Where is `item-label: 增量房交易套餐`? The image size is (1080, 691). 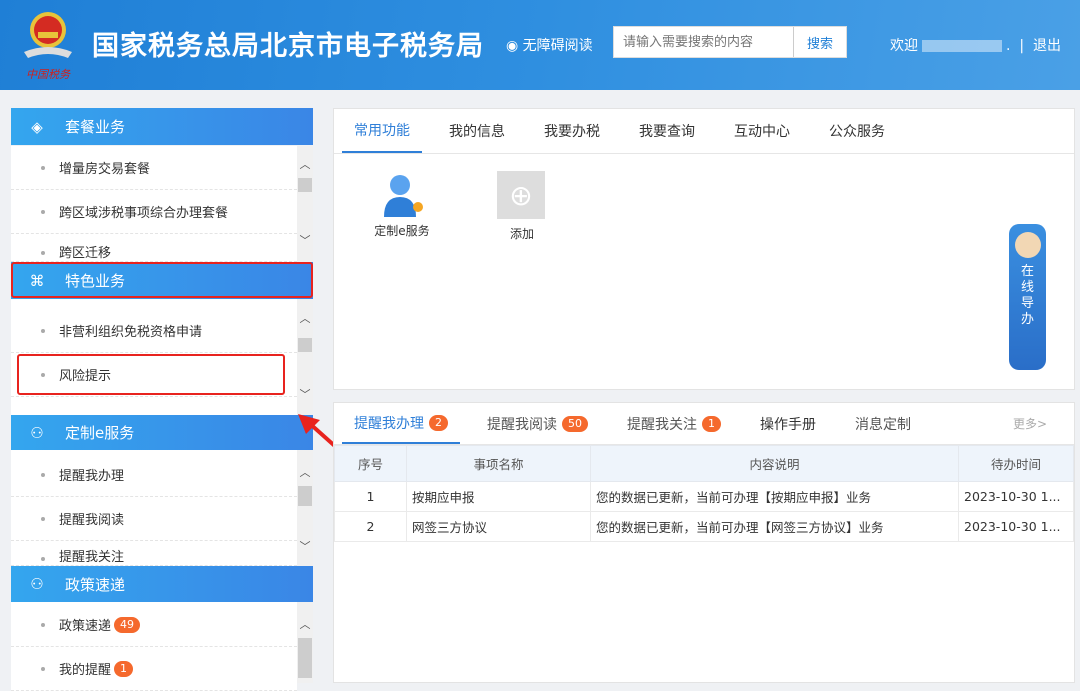 item-label: 增量房交易套餐 is located at coordinates (105, 169).